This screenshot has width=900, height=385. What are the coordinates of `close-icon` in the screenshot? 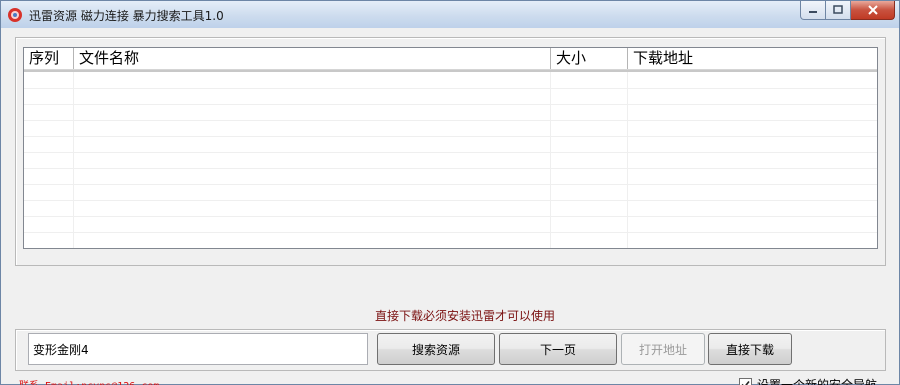 It's located at (872, 10).